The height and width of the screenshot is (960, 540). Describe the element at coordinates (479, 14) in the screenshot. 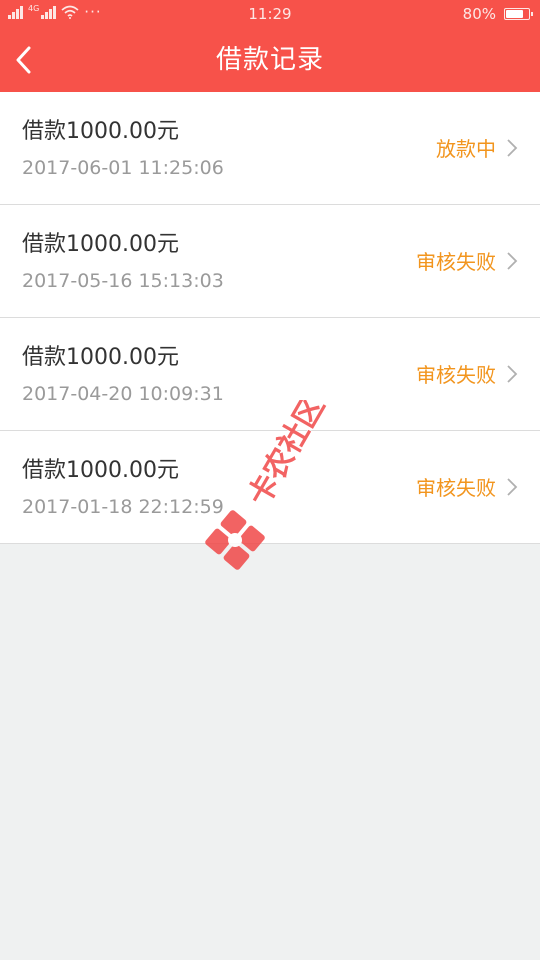

I see `battery-percent: 80%` at that location.